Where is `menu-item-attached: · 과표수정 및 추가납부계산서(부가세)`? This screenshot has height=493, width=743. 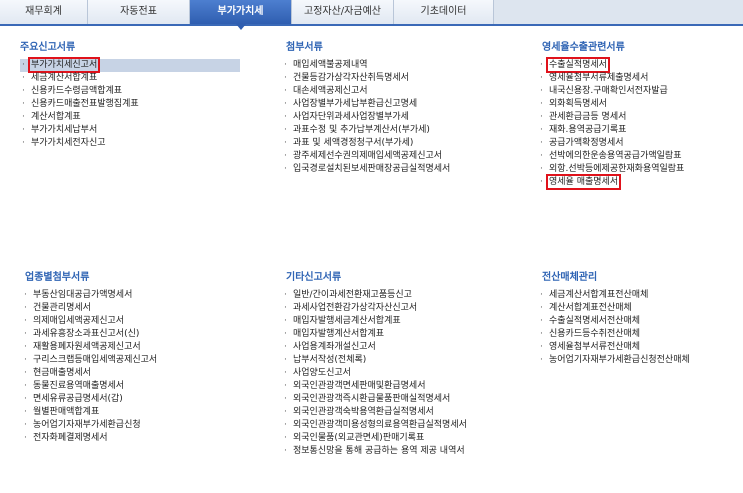
menu-item-attached: · 과표수정 및 추가납부계산서(부가세) is located at coordinates (404, 130).